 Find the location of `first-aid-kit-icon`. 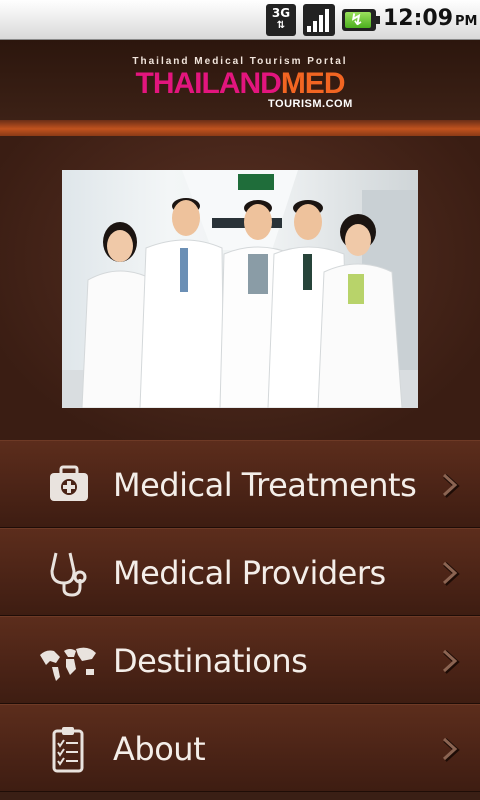

first-aid-kit-icon is located at coordinates (69, 483).